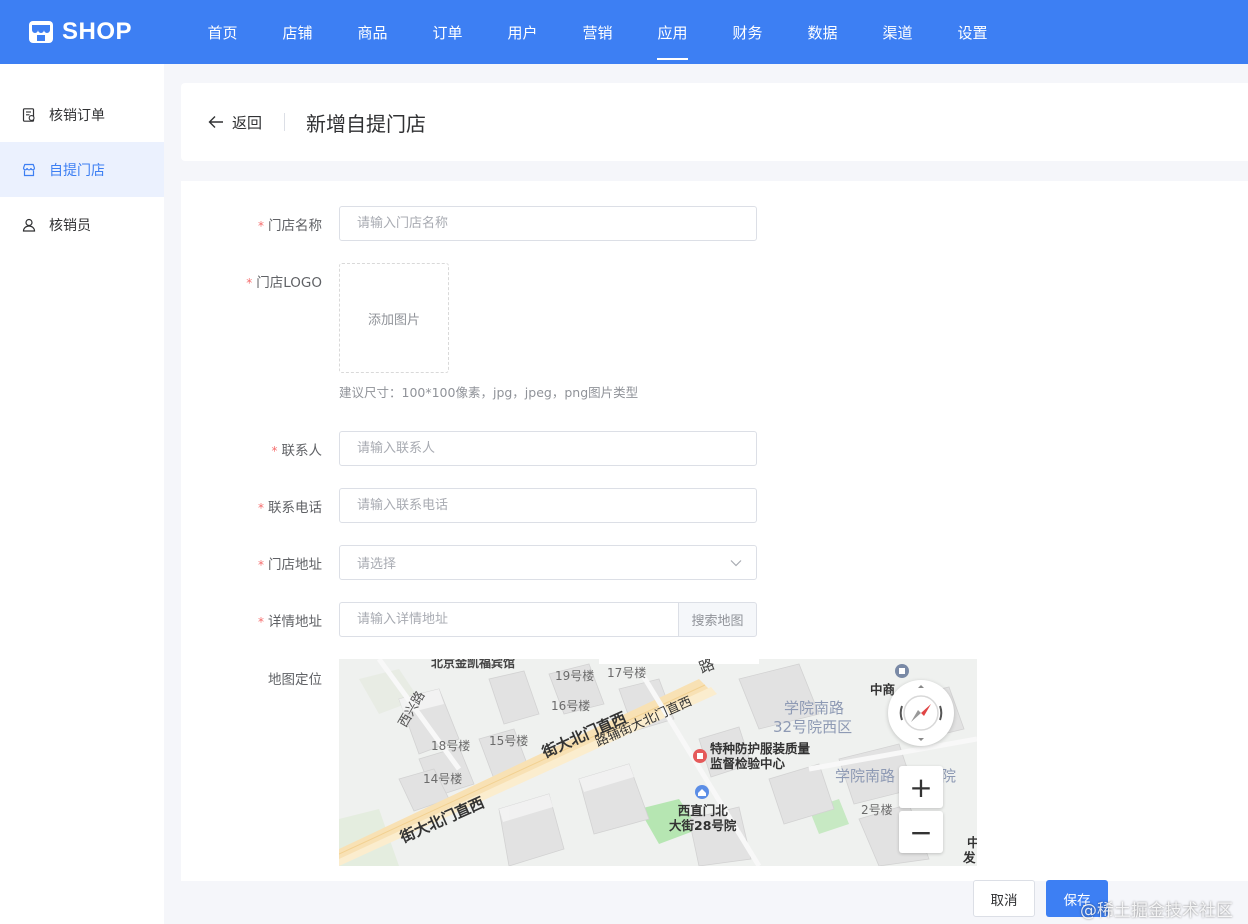 The width and height of the screenshot is (1248, 924). What do you see at coordinates (717, 619) in the screenshot?
I see `search-map-button: 搜索地图` at bounding box center [717, 619].